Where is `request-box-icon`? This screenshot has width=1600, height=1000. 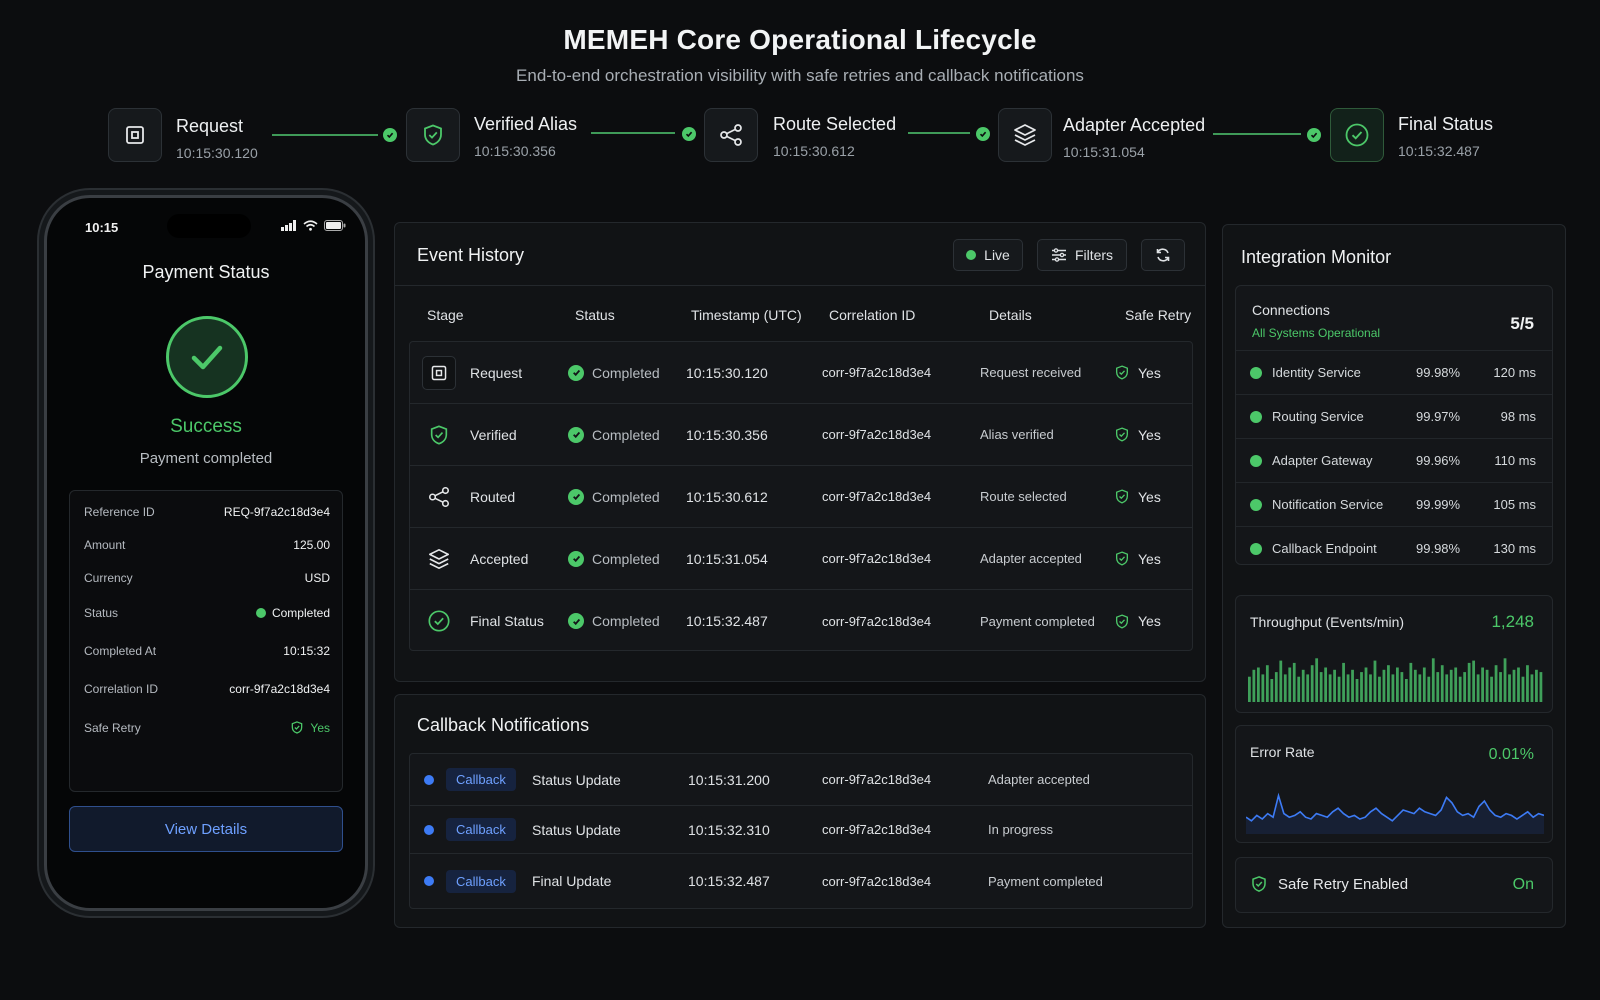 request-box-icon is located at coordinates (135, 135).